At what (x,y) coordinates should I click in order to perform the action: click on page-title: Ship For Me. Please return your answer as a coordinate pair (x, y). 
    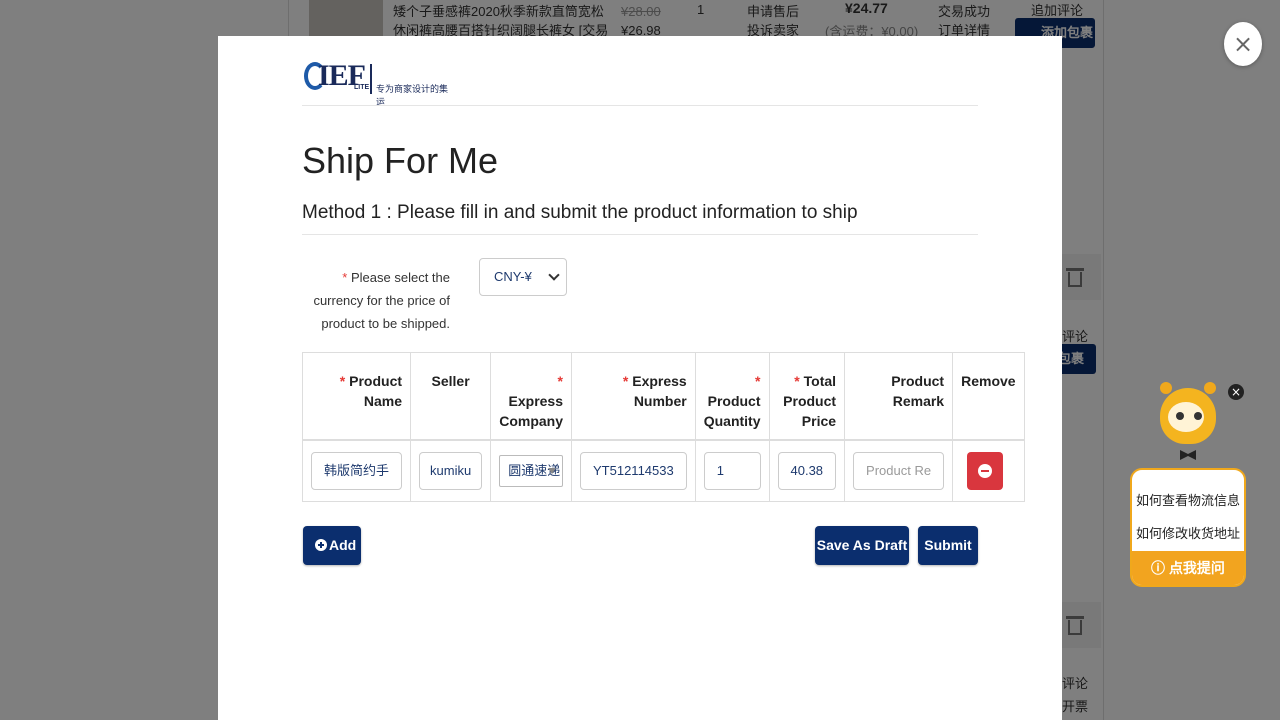
    Looking at the image, I should click on (400, 160).